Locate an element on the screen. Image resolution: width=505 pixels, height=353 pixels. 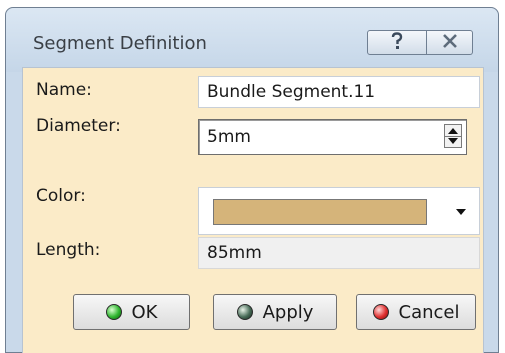
cancel-button: Cancel is located at coordinates (416, 312).